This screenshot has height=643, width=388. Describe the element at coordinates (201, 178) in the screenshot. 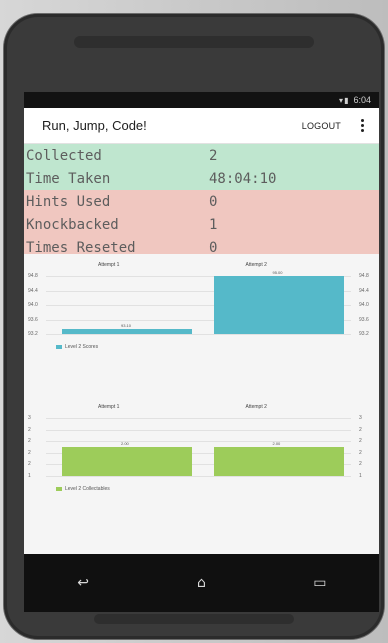

I see `stat-row-time-taken: Time Taken 48:04:10` at that location.